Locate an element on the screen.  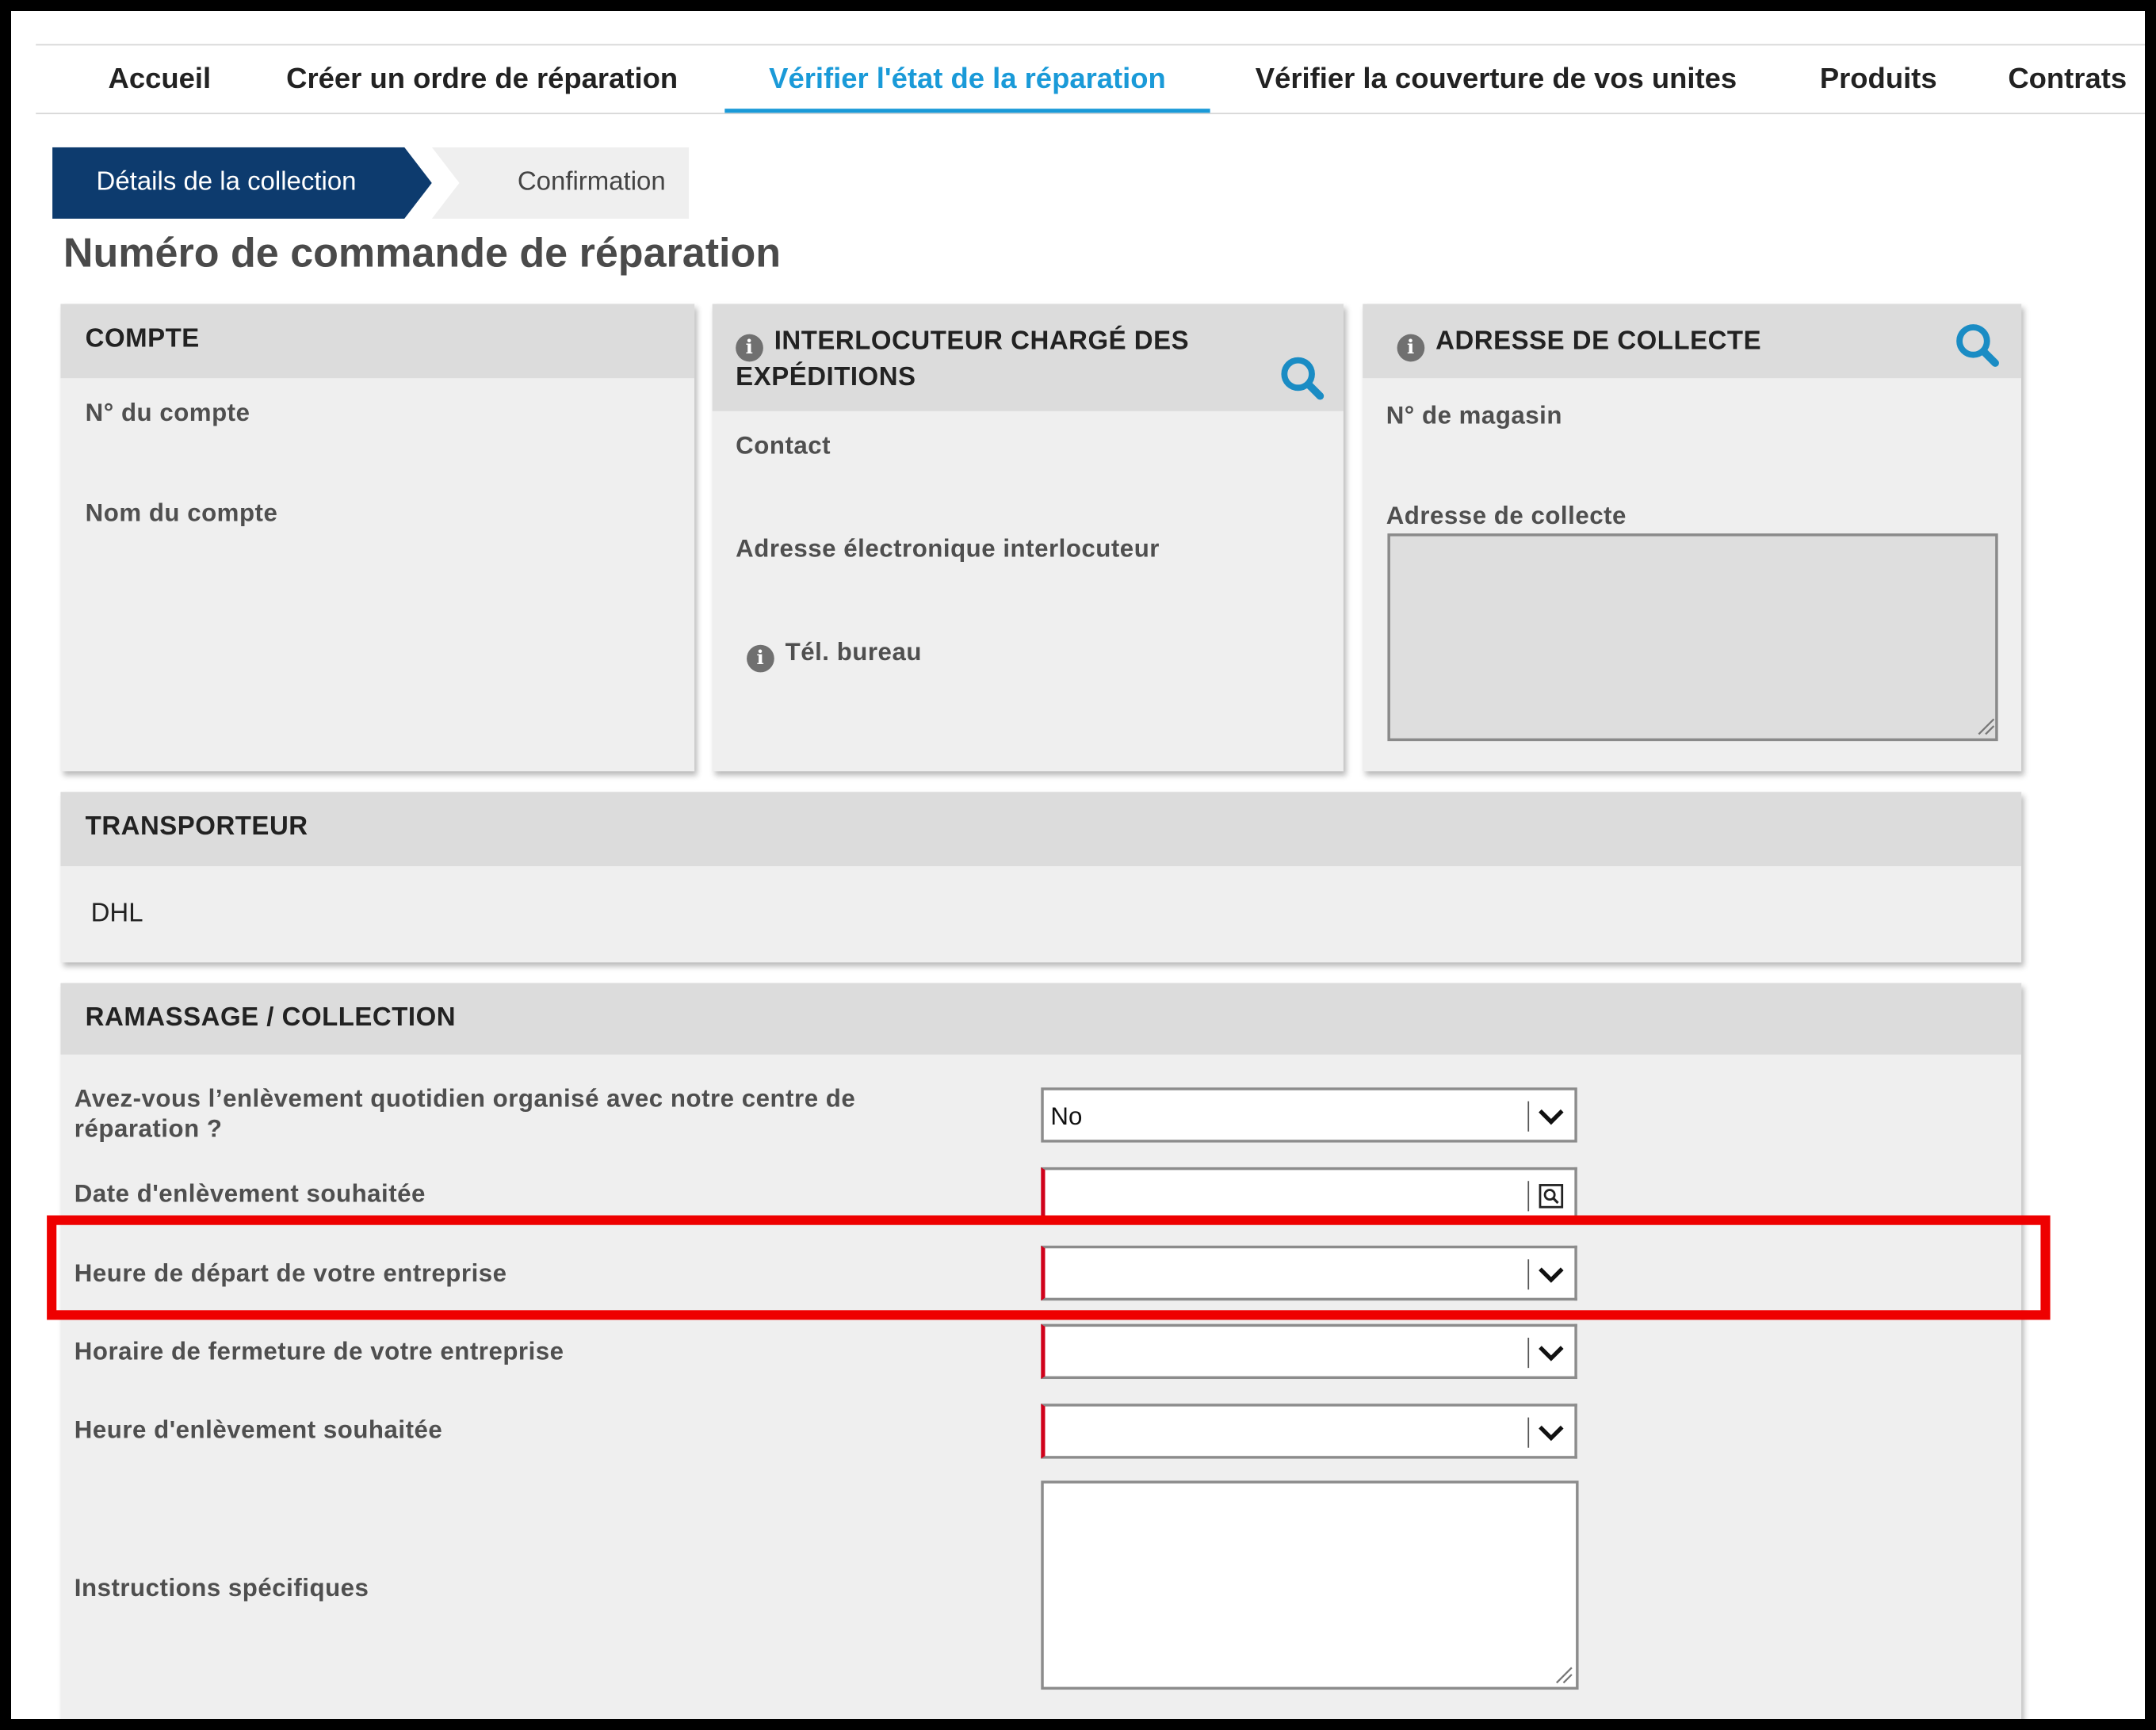
office-phone-label: i Tél. bureau is located at coordinates (834, 655).